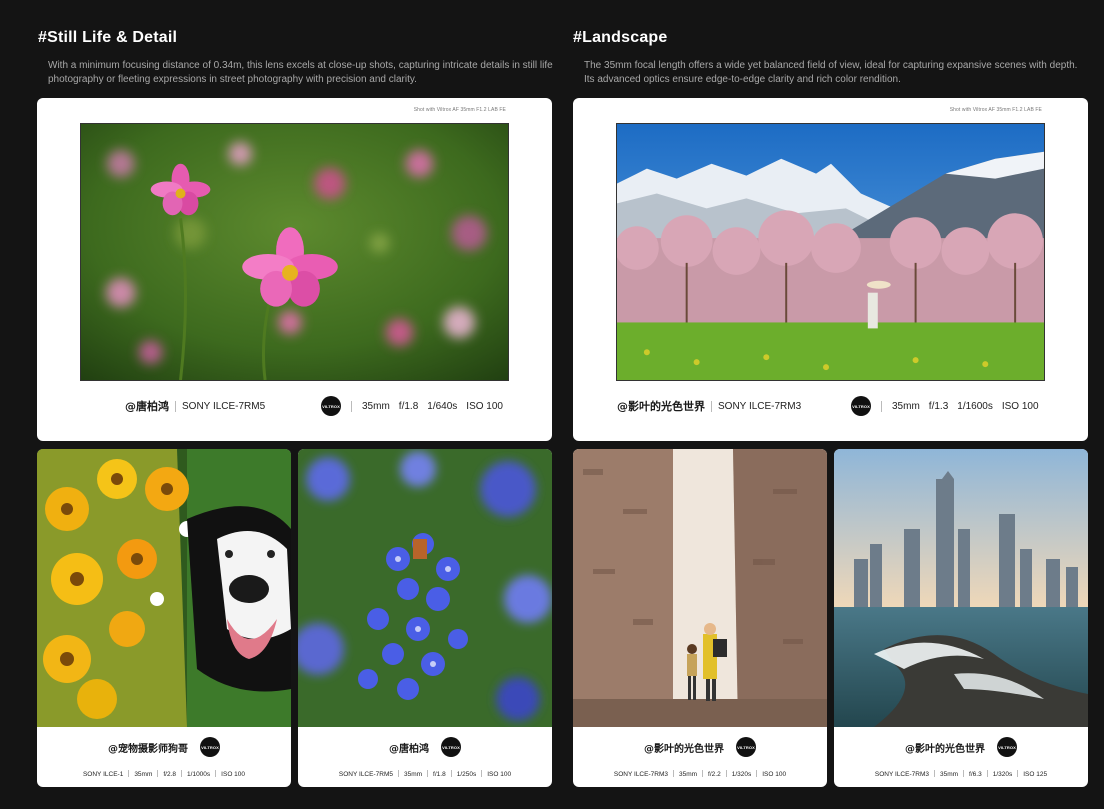  What do you see at coordinates (830, 252) in the screenshot?
I see `mountain-landscape-photo` at bounding box center [830, 252].